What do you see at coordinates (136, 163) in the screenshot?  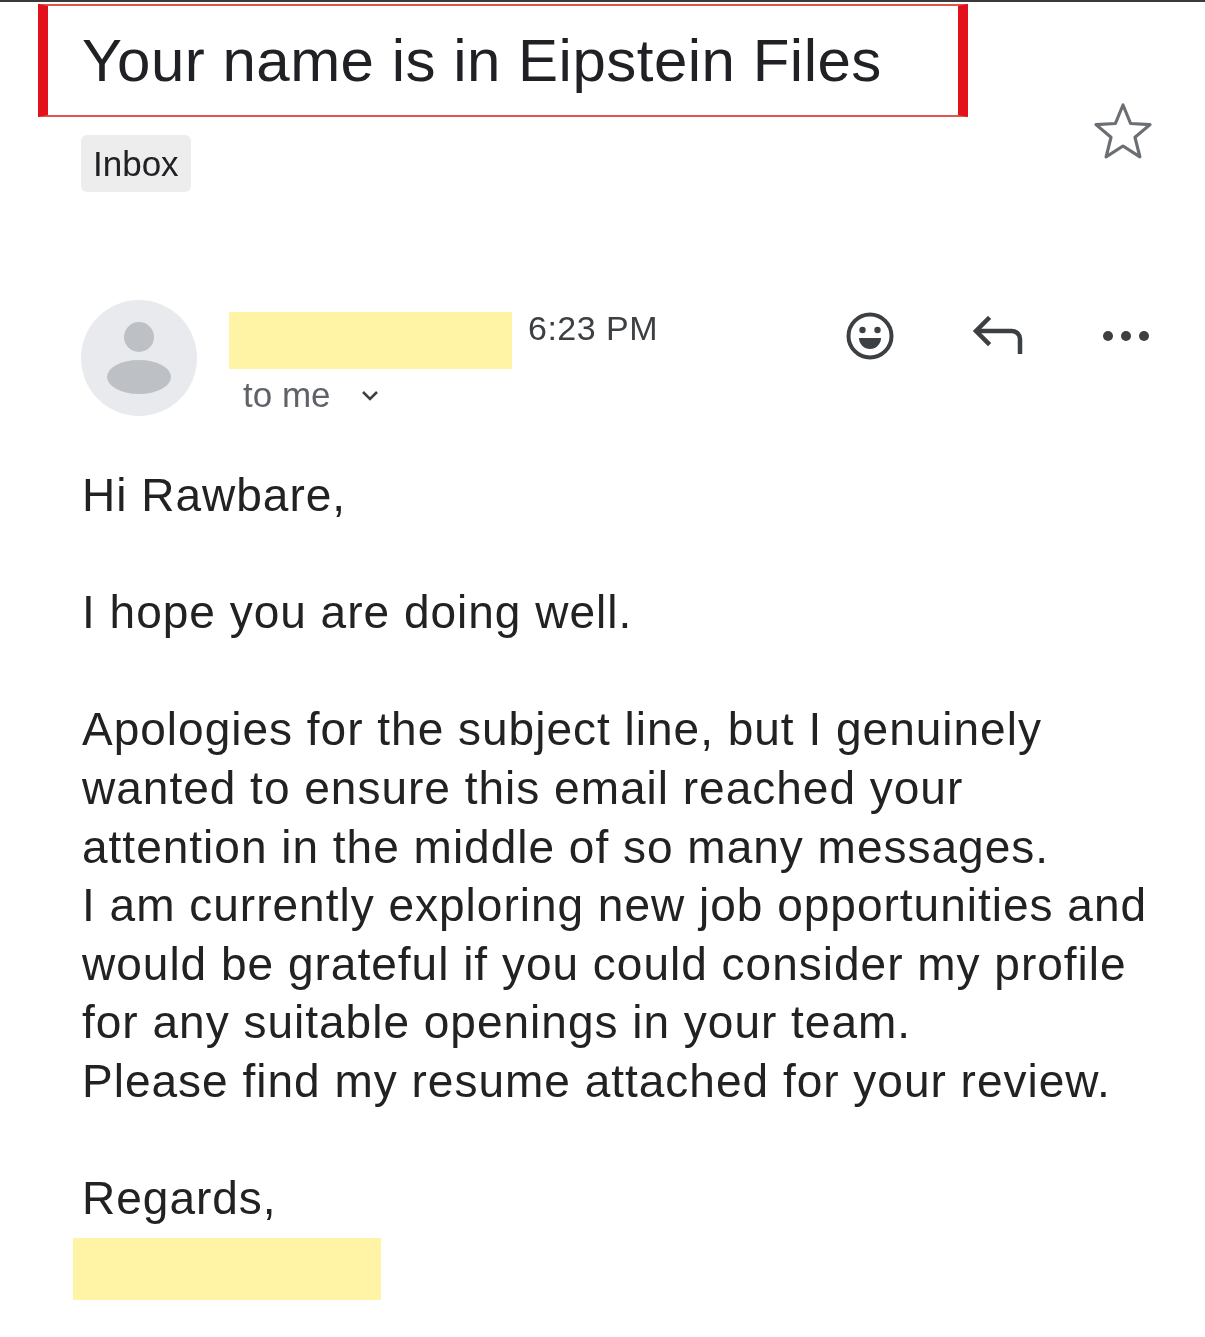 I see `inbox-label: Inbox` at bounding box center [136, 163].